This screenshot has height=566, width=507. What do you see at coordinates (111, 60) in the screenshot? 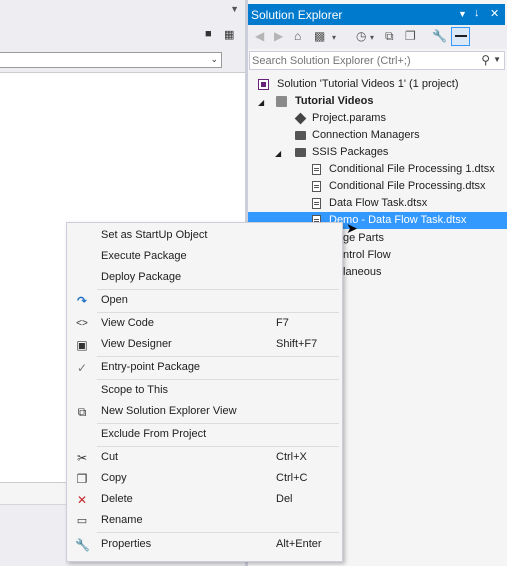
I see `editor-dropdown: ⌄` at bounding box center [111, 60].